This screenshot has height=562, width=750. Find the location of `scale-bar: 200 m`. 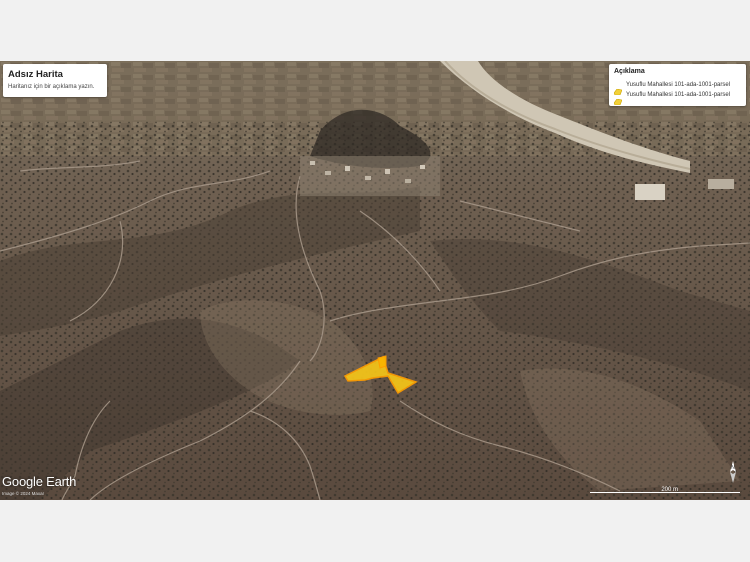

scale-bar: 200 m is located at coordinates (665, 491).